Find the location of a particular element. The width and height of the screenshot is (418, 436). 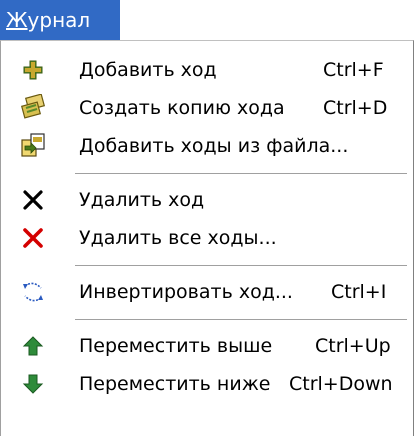

menu-journal: Журнал is located at coordinates (60, 20).